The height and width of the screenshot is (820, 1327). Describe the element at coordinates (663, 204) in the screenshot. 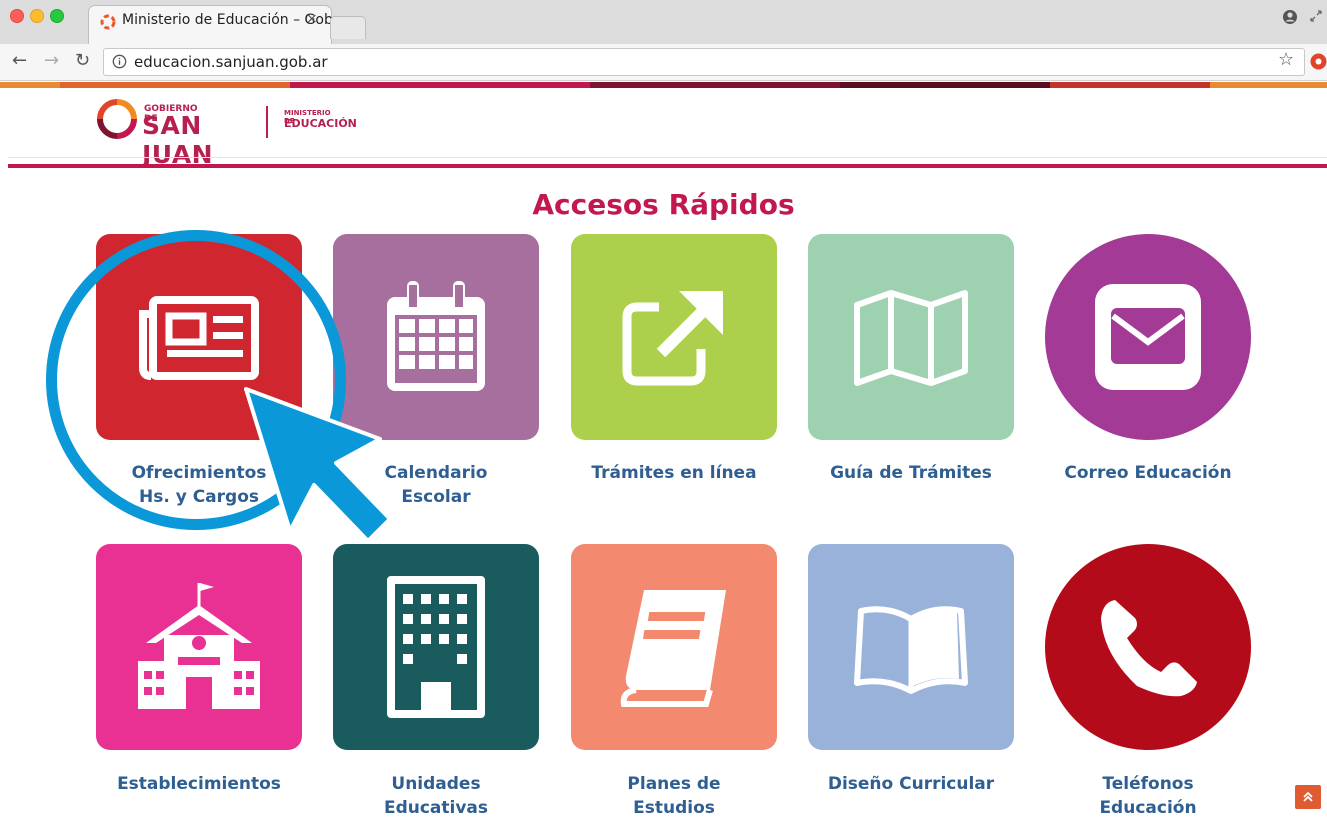

I see `section-title: Accesos Rápidos` at that location.